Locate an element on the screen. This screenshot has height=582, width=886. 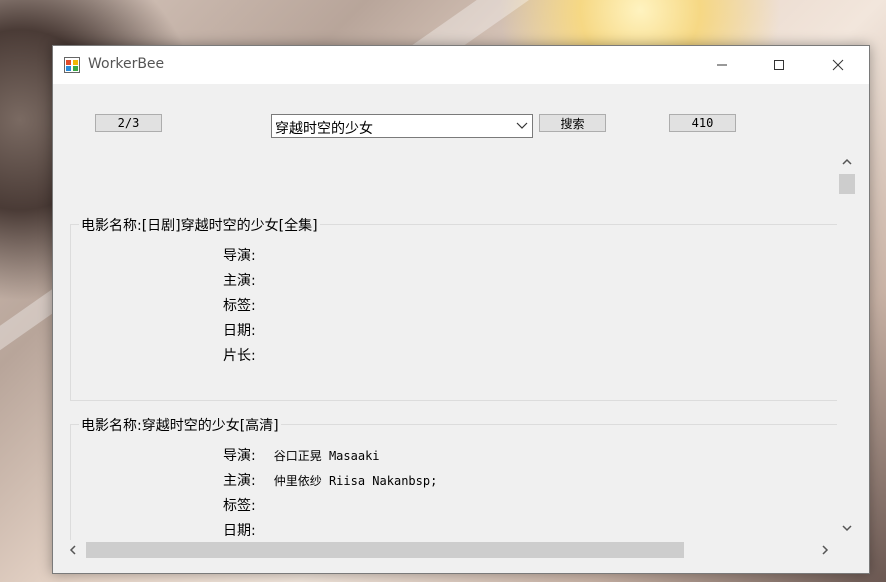
length-row: 片长: is located at coordinates (248, 355).